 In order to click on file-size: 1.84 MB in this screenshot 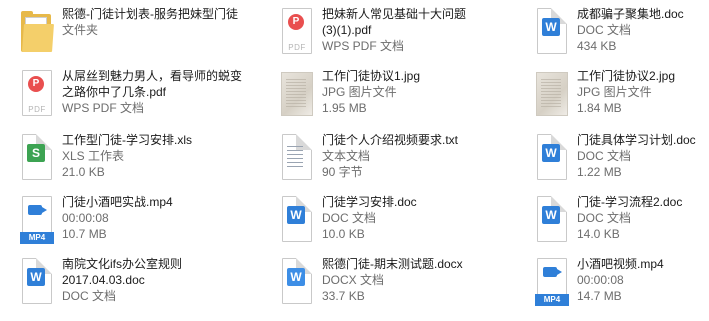, I will do `click(599, 108)`.